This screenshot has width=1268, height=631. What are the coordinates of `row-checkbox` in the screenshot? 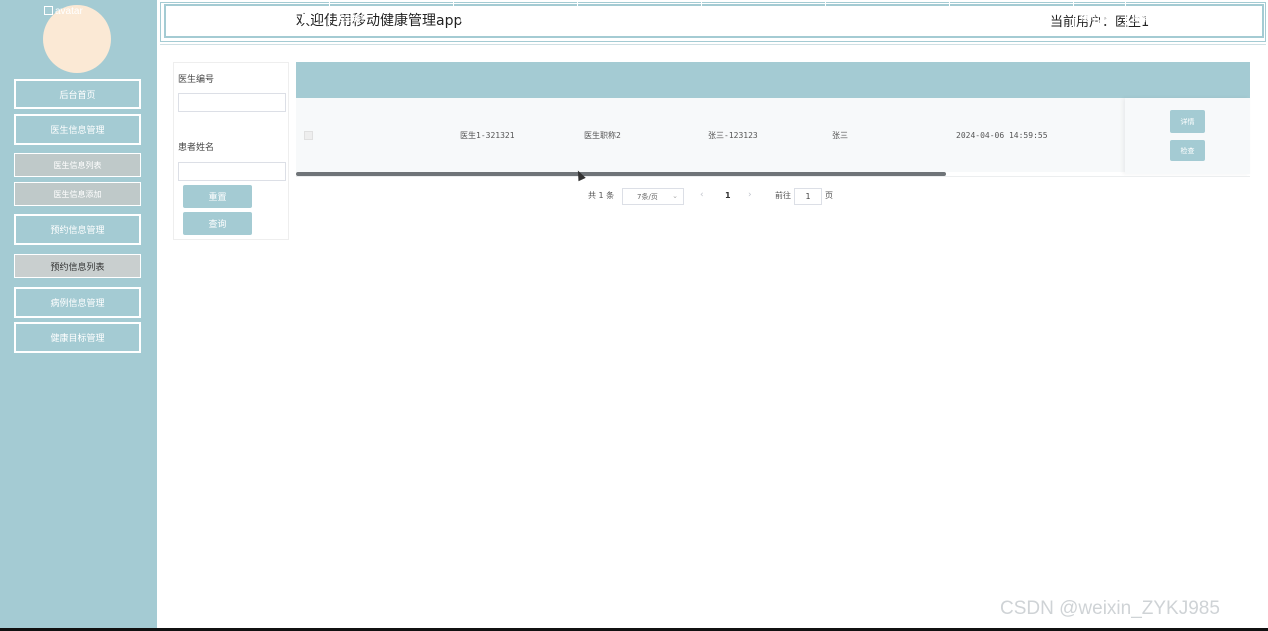 It's located at (308, 135).